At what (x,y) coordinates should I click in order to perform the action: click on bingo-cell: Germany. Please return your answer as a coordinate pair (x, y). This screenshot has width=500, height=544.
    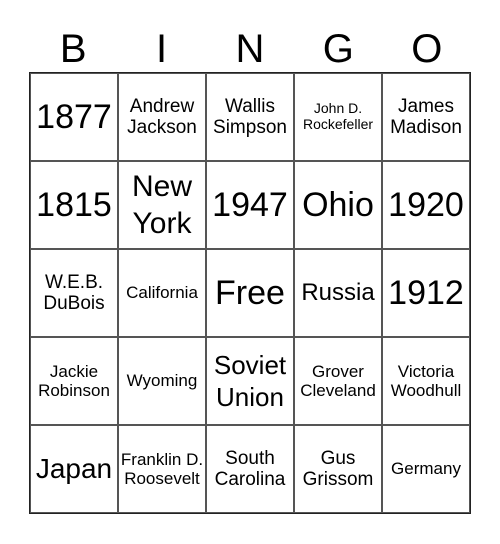
    Looking at the image, I should click on (426, 469).